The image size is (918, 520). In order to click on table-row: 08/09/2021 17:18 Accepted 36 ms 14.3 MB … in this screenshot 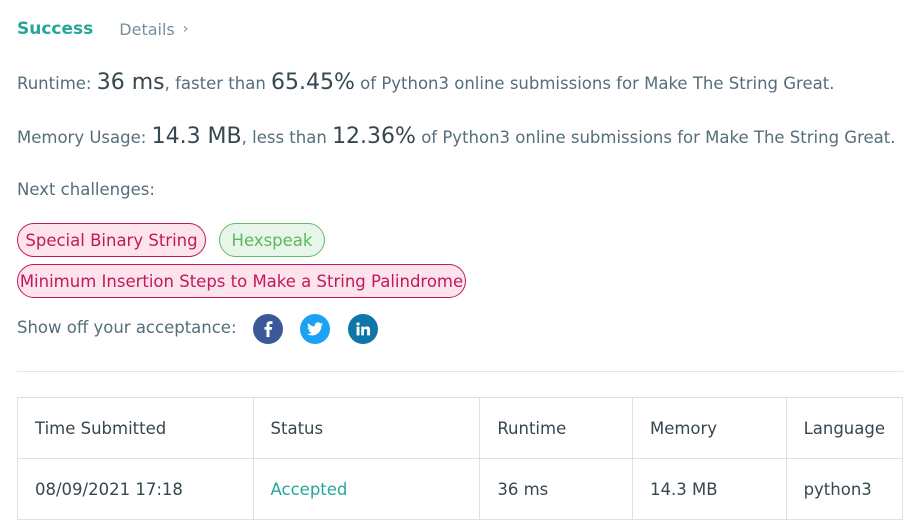, I will do `click(460, 489)`.